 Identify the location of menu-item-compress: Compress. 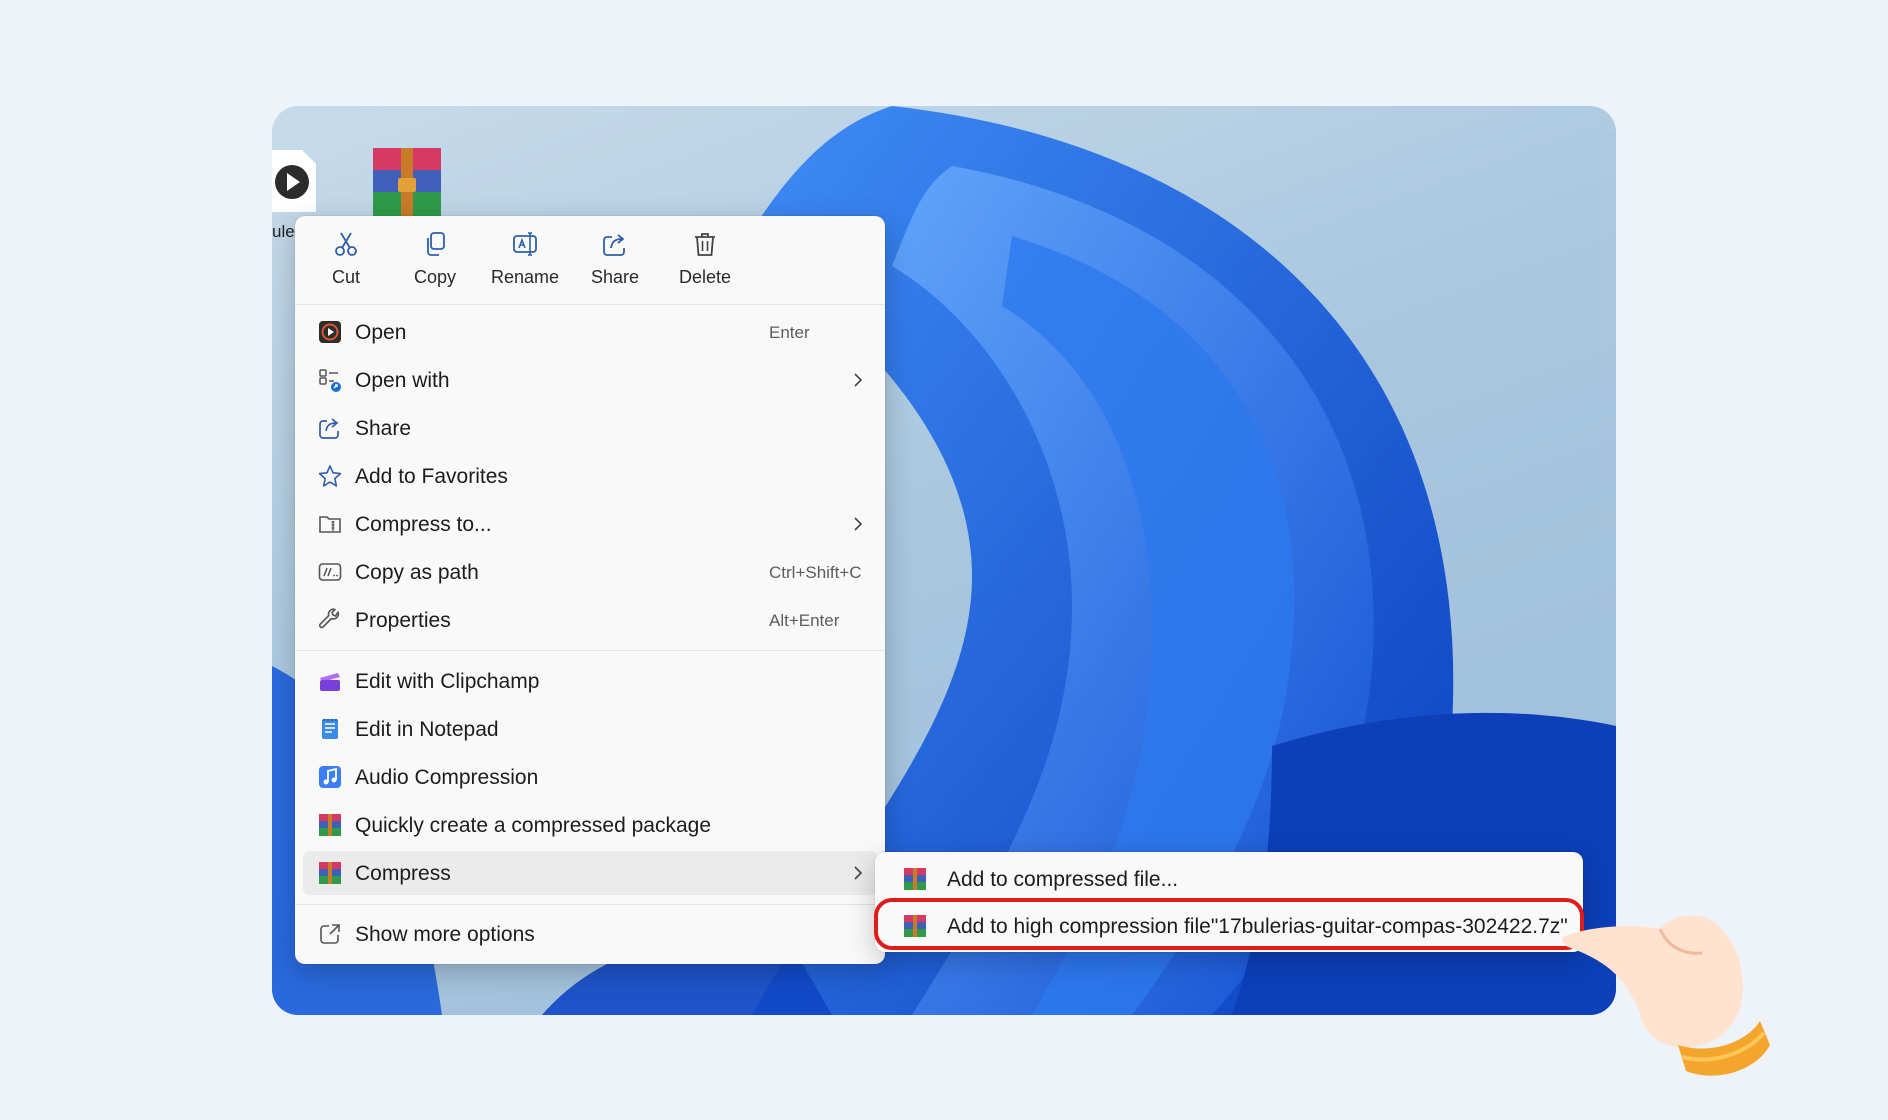
(590, 873).